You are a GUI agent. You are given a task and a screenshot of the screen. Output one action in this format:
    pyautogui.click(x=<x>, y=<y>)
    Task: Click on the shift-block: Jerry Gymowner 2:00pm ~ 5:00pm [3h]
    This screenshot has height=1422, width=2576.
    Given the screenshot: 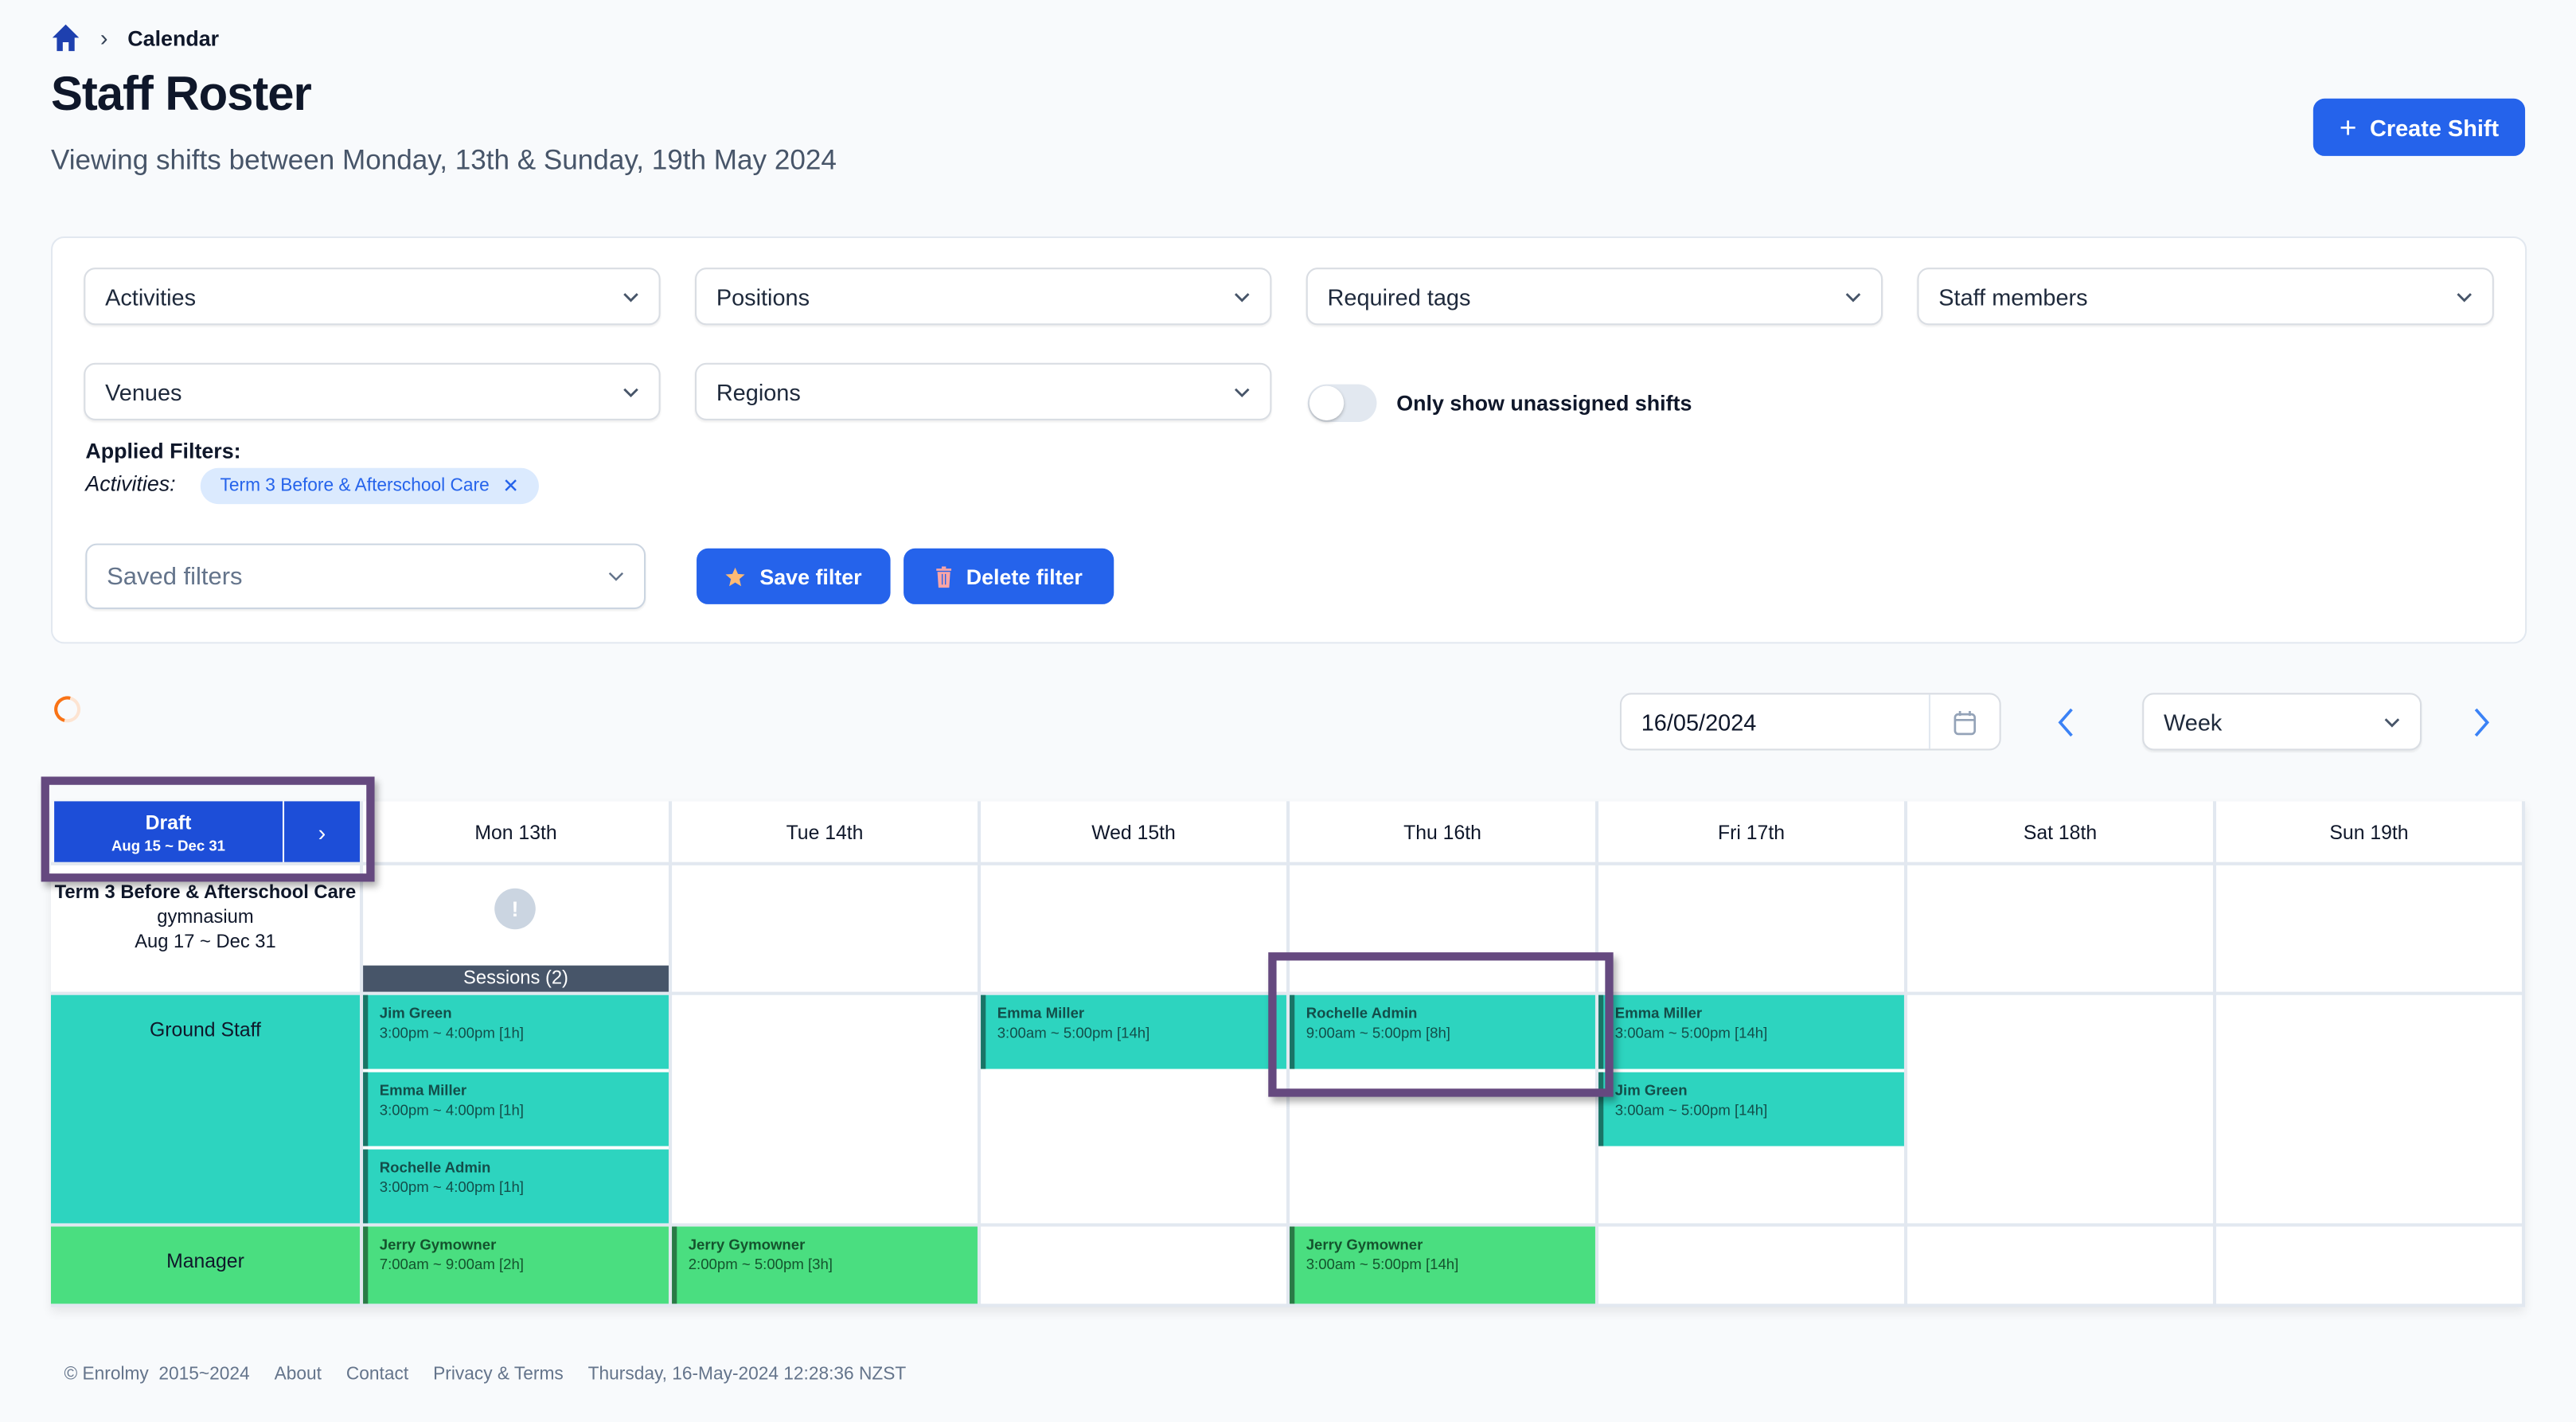 What is the action you would take?
    pyautogui.click(x=825, y=1265)
    